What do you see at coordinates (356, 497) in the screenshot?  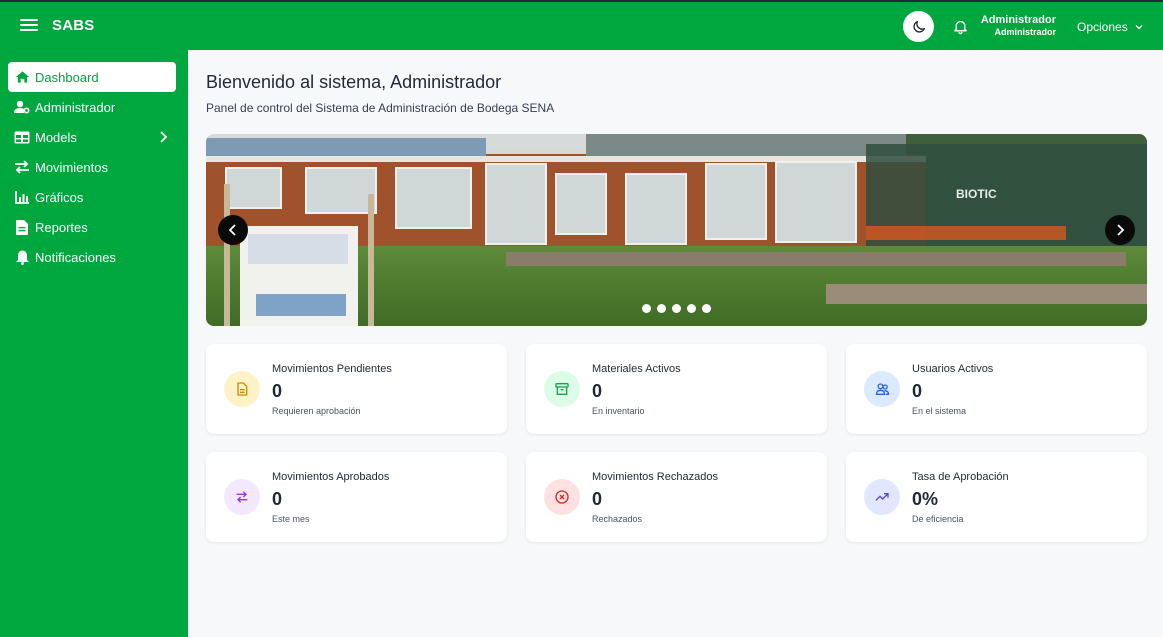 I see `stat-card-approved-movements: Movimientos Aprobados 0 Este mes` at bounding box center [356, 497].